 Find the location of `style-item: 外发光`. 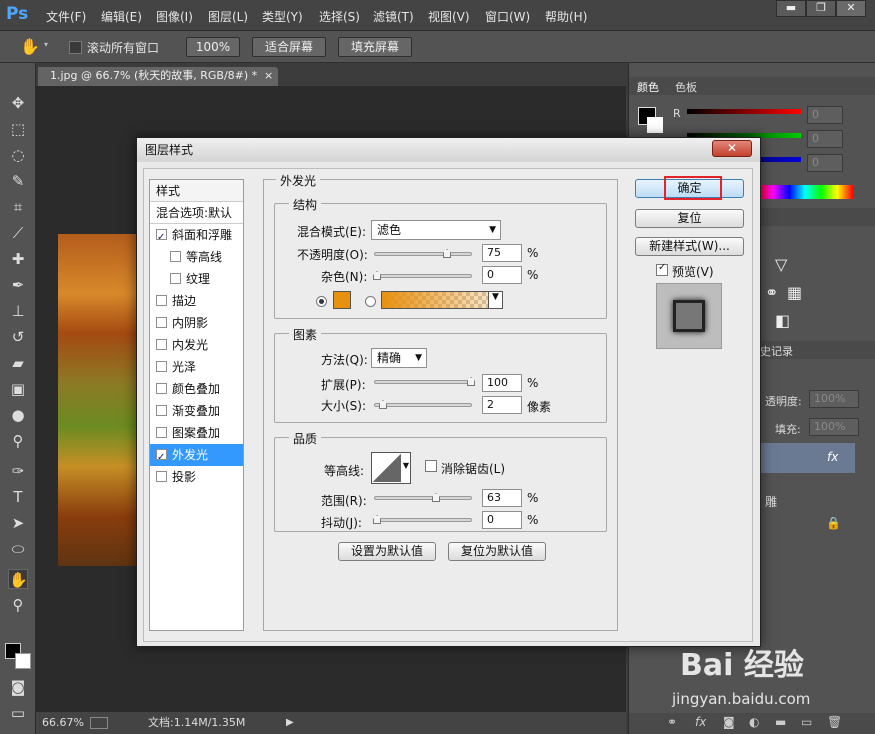

style-item: 外发光 is located at coordinates (196, 456).